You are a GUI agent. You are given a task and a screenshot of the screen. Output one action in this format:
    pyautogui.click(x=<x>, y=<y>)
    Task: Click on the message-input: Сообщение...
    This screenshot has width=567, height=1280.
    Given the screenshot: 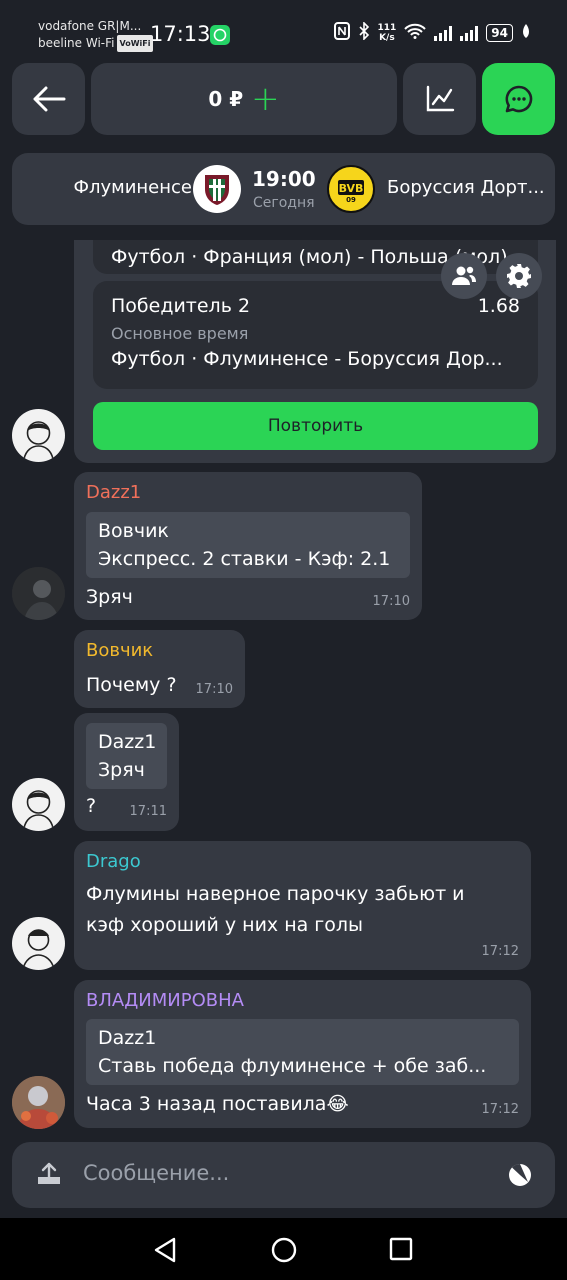 What is the action you would take?
    pyautogui.click(x=156, y=1173)
    